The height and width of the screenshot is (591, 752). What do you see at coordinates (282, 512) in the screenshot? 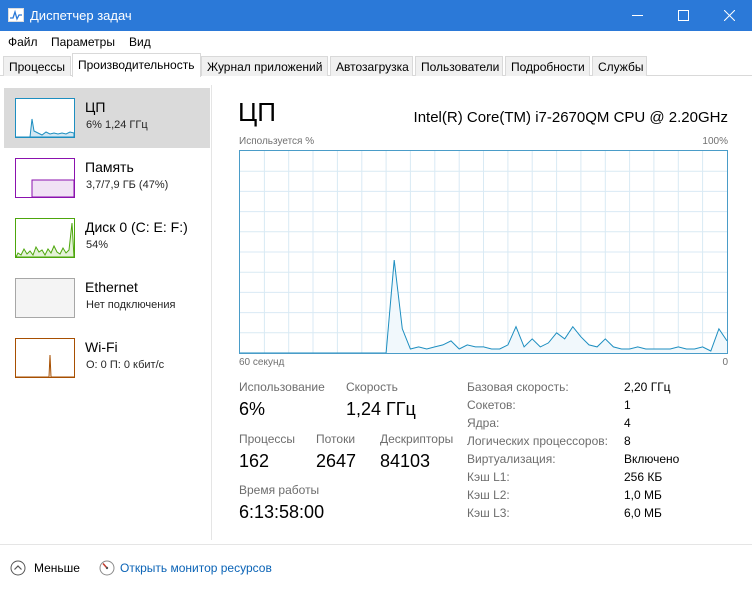
I see `uptime-value: 6:13:58:00` at bounding box center [282, 512].